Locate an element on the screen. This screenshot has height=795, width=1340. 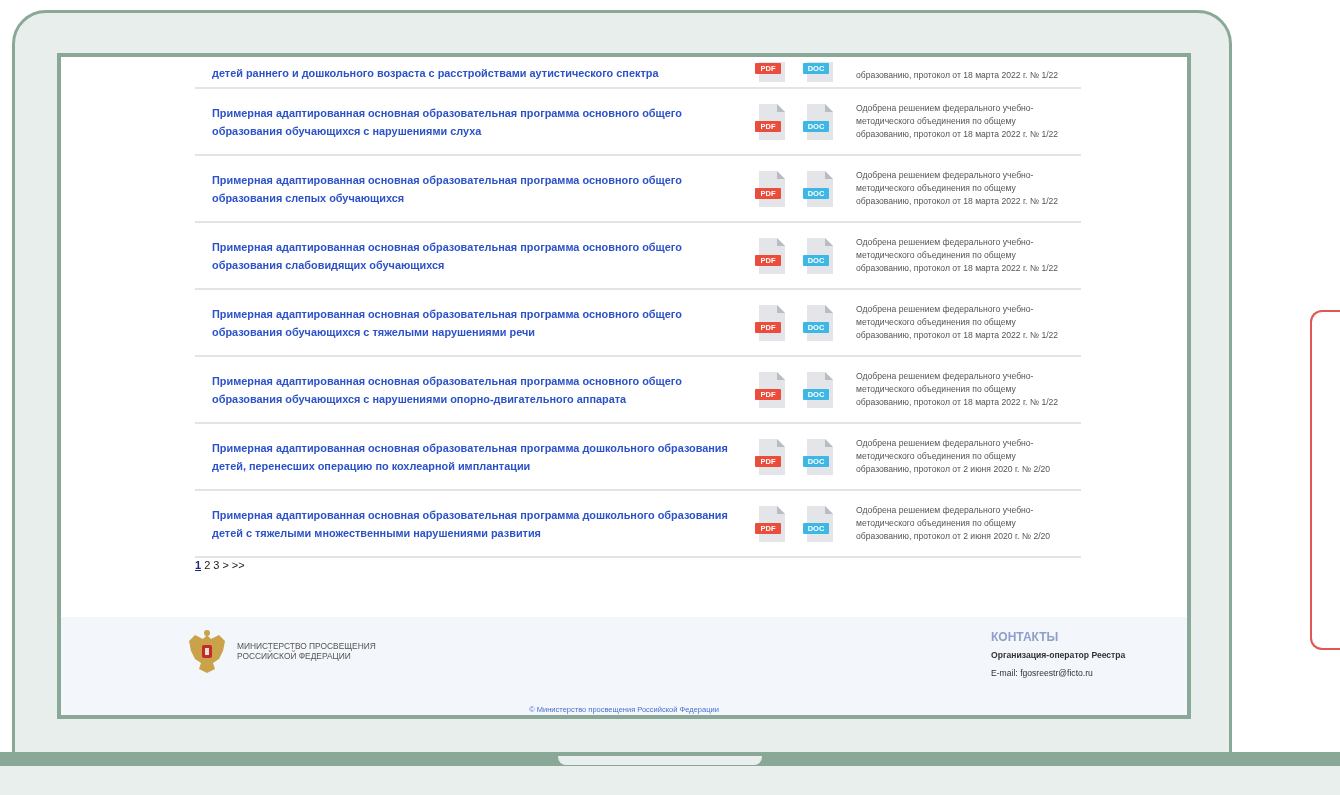
document-title-link: детей раннего и дошкольного возраста с расстройствами аутистического спектра is located at coordinates (483, 73).